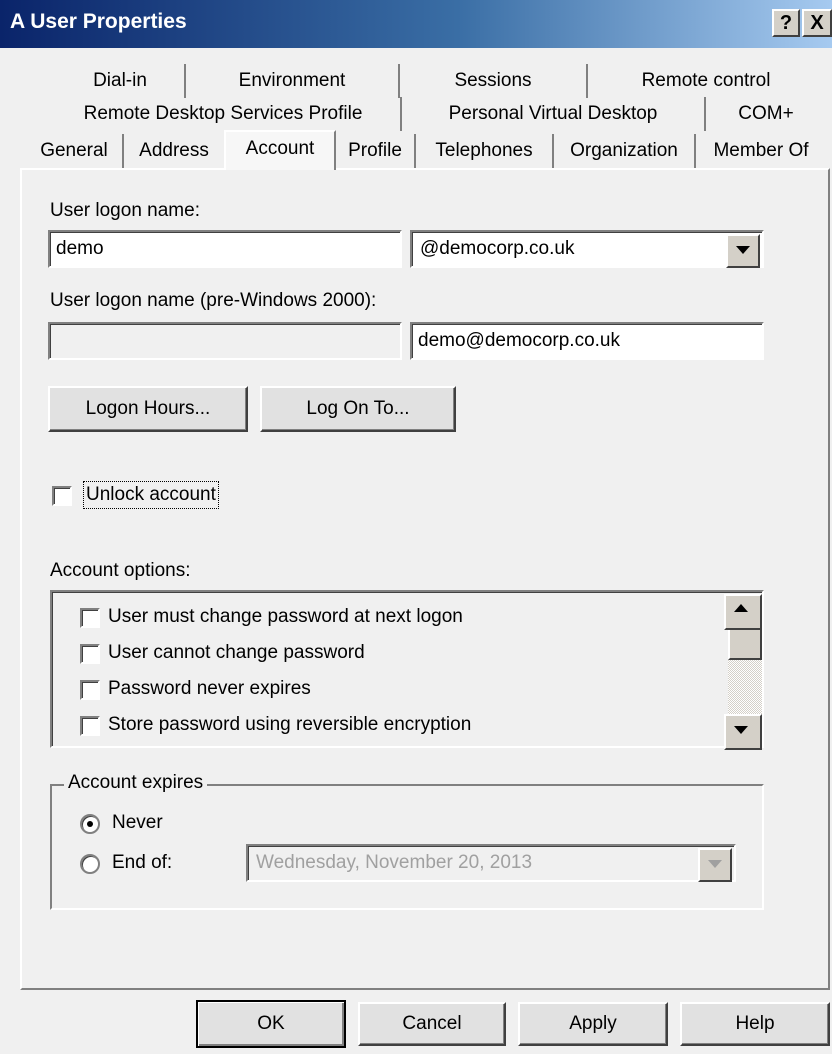 The height and width of the screenshot is (1054, 832). What do you see at coordinates (285, 616) in the screenshot?
I see `option-label: User must change password at next logon` at bounding box center [285, 616].